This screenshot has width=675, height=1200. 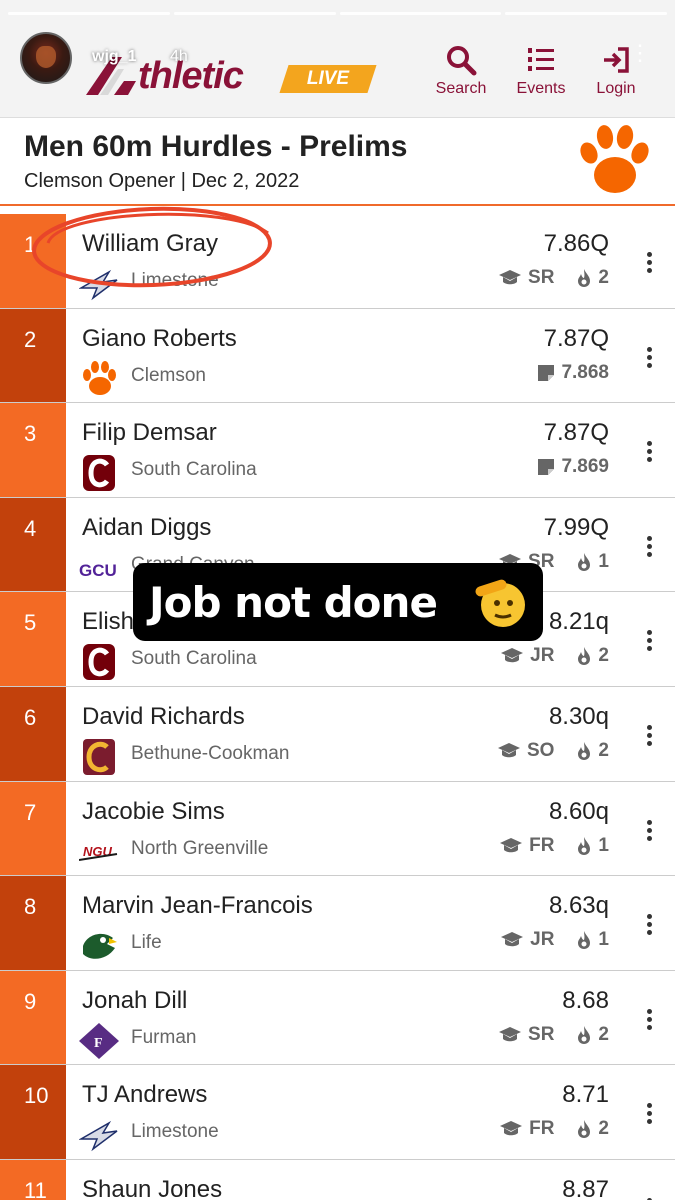 I want to click on team-name: North Greenville, so click(x=199, y=849).